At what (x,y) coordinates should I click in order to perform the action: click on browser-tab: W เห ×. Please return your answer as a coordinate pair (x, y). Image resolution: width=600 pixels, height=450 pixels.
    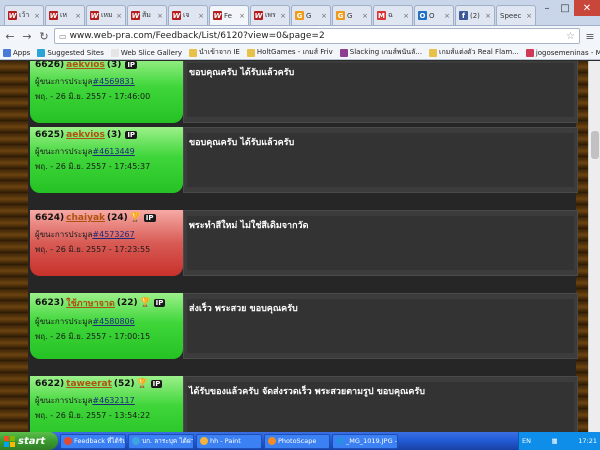
    Looking at the image, I should click on (65, 15).